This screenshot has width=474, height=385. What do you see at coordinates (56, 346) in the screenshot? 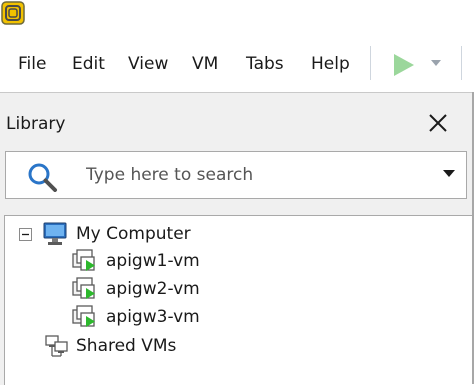
I see `shared-vms-icon` at bounding box center [56, 346].